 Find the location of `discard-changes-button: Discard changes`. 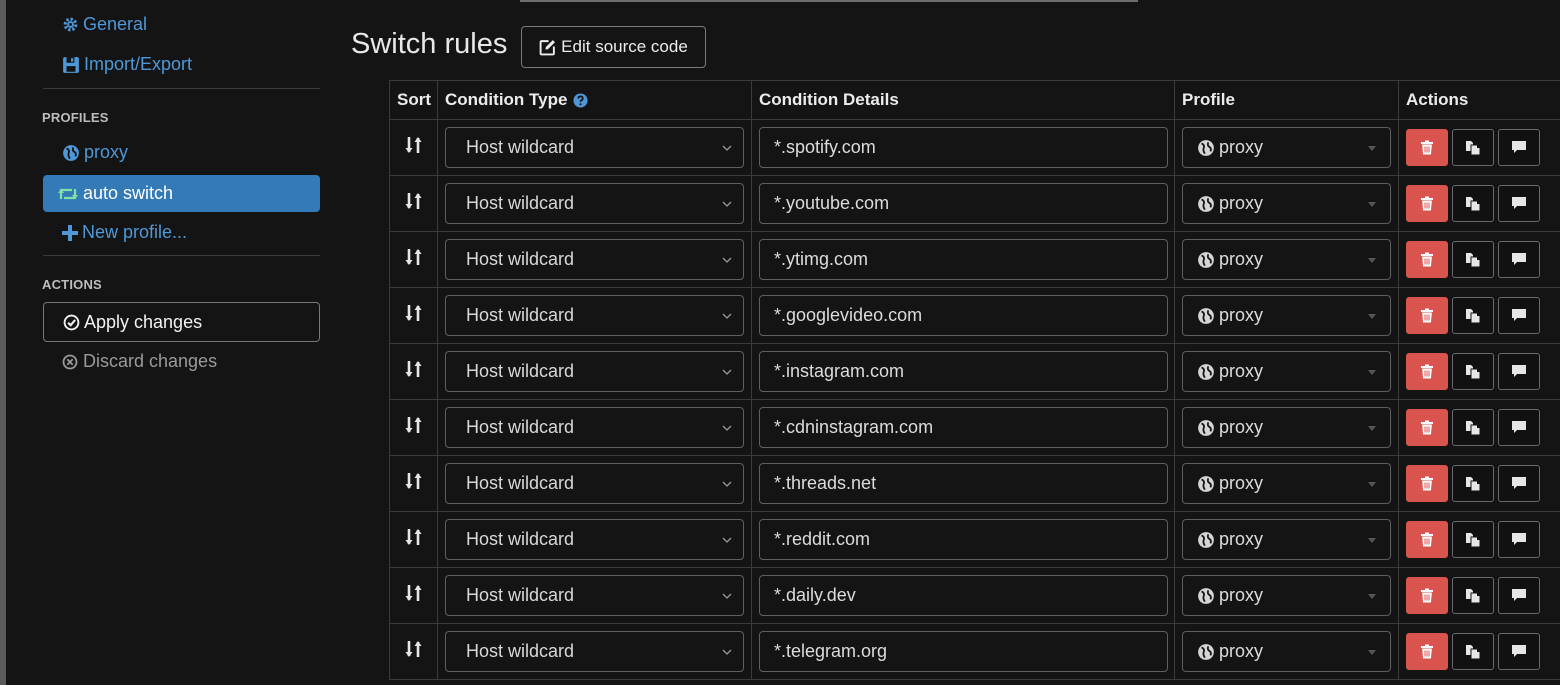

discard-changes-button: Discard changes is located at coordinates (139, 361).